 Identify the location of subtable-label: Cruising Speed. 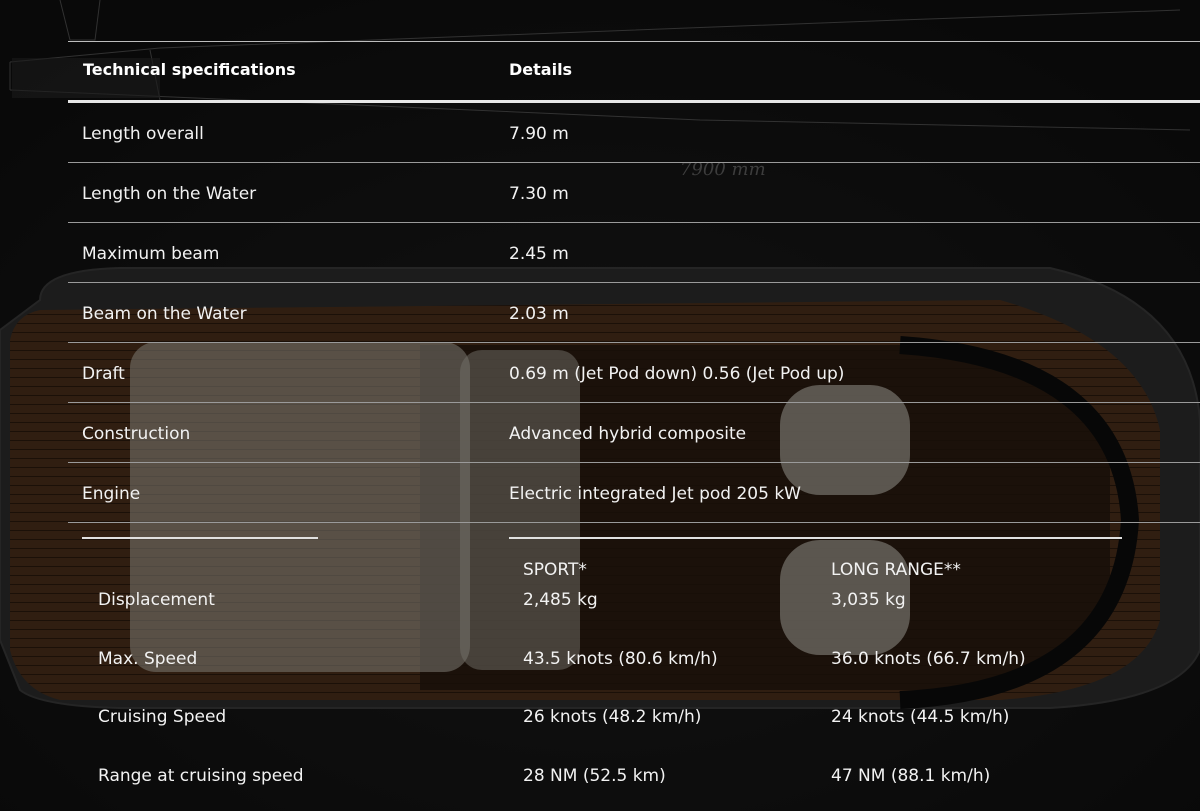
(162, 717).